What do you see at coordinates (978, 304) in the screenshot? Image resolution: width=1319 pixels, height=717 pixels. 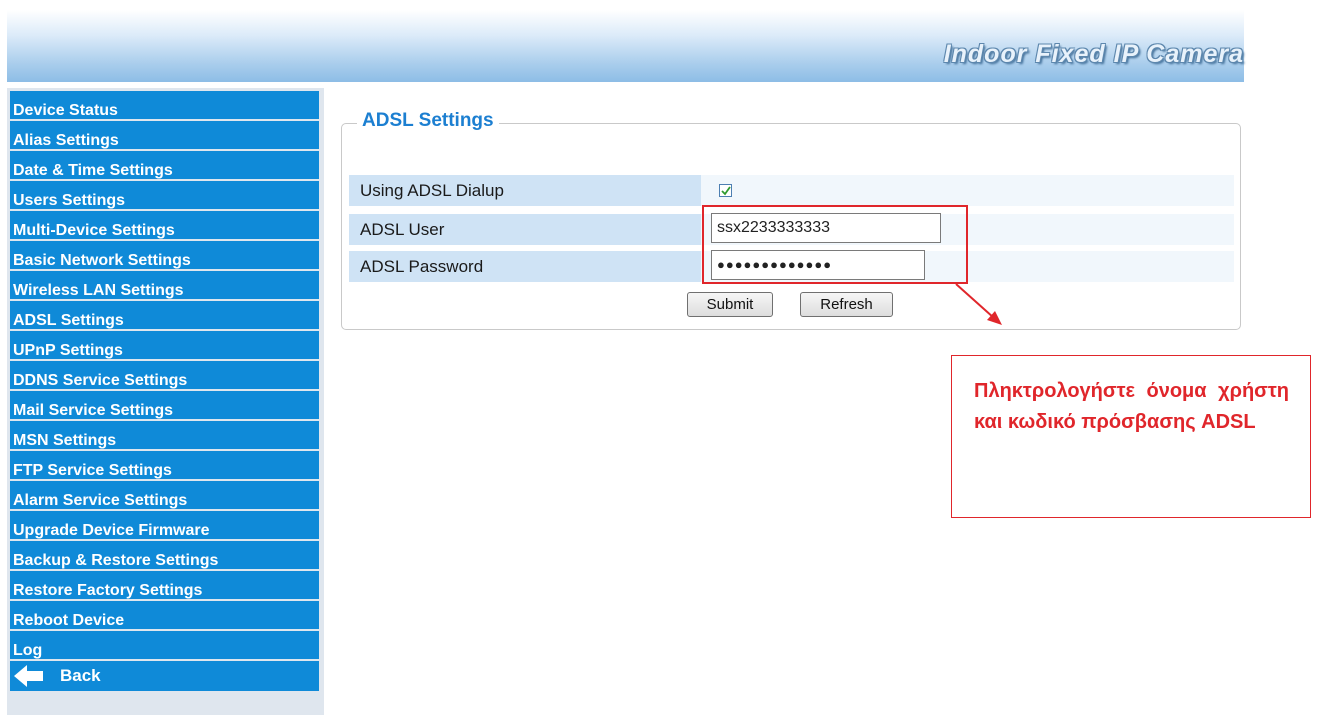 I see `callout-arrow-icon` at bounding box center [978, 304].